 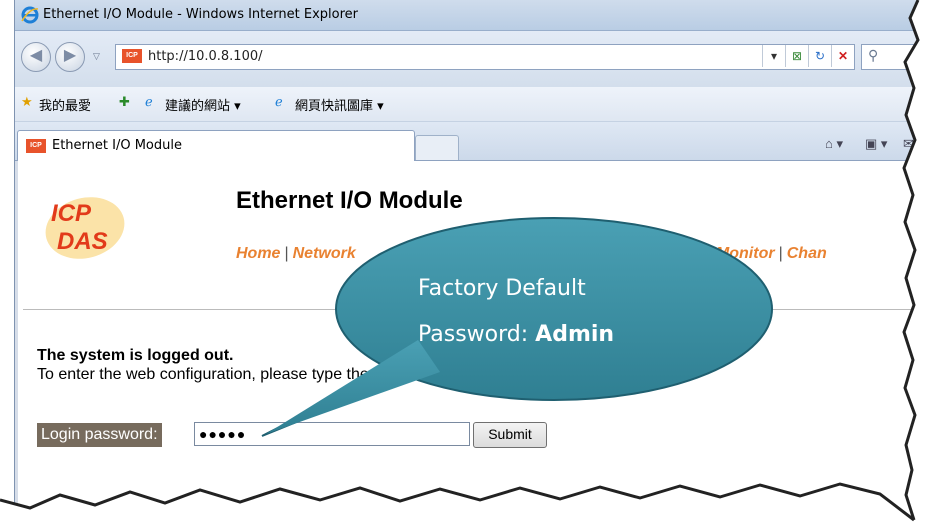 I want to click on tab-ethernet-io-module: ICP Ethernet I/O Module, so click(x=216, y=145).